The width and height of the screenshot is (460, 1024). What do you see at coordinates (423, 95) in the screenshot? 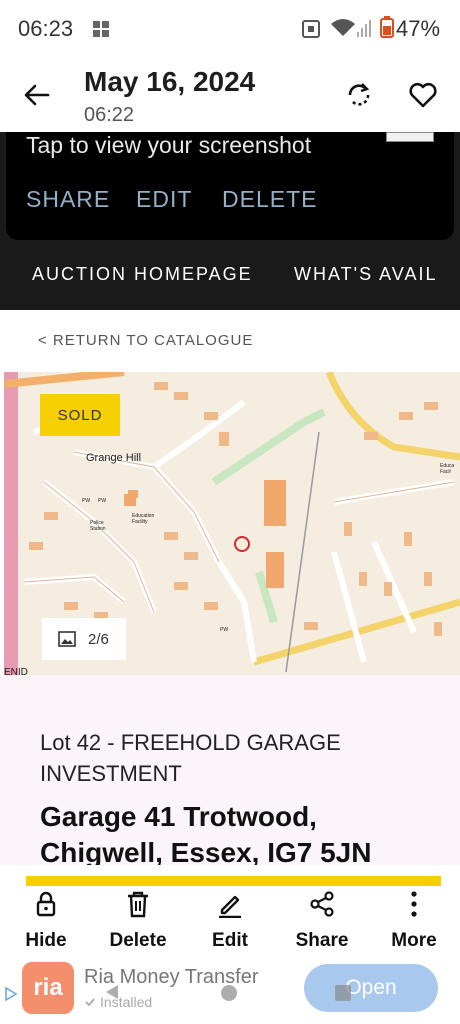
I see `favorite-heart-icon` at bounding box center [423, 95].